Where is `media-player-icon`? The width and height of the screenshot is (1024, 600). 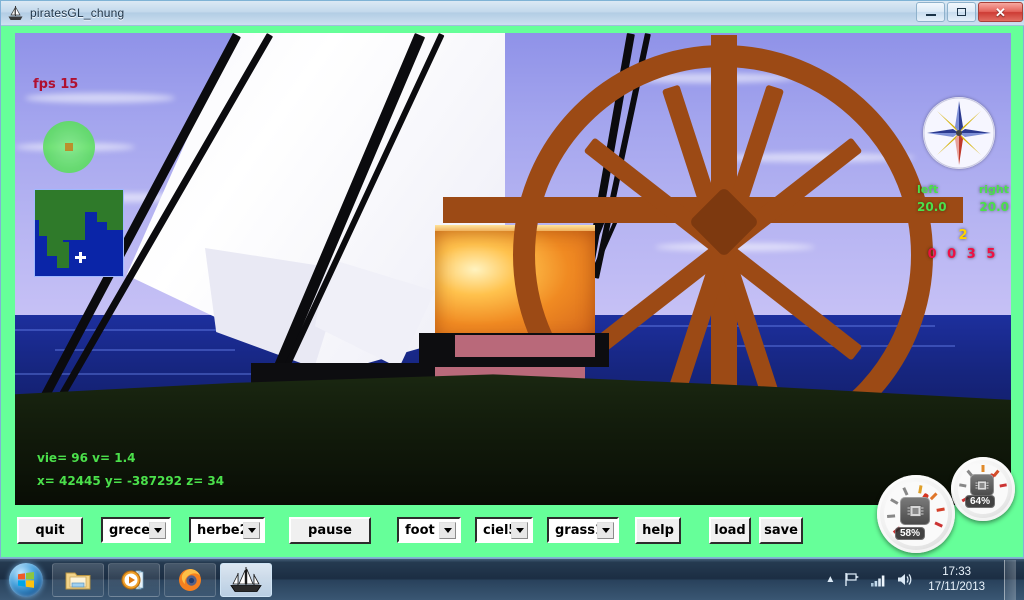
media-player-icon is located at coordinates (132, 579).